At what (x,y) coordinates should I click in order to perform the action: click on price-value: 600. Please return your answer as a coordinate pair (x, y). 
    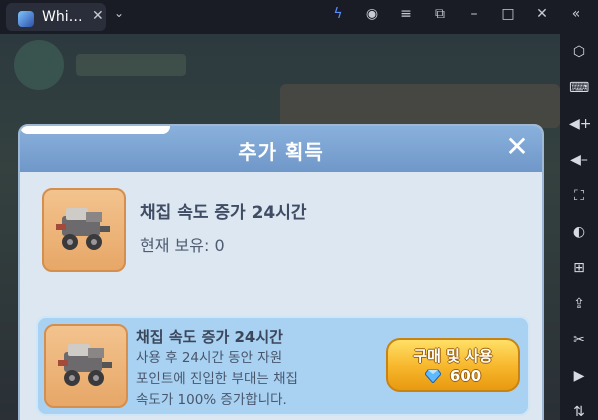
    Looking at the image, I should click on (465, 376).